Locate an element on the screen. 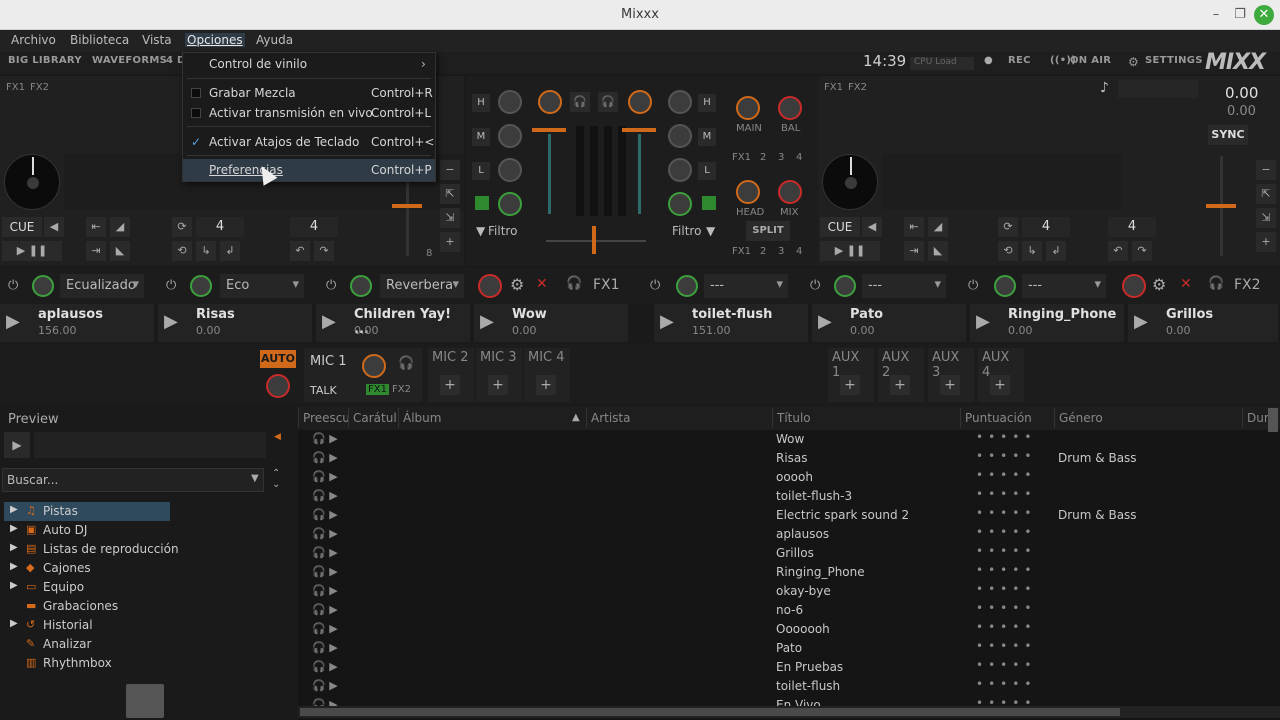 The width and height of the screenshot is (1280, 720). mixer-fx2-assign-2: 2 is located at coordinates (763, 251).